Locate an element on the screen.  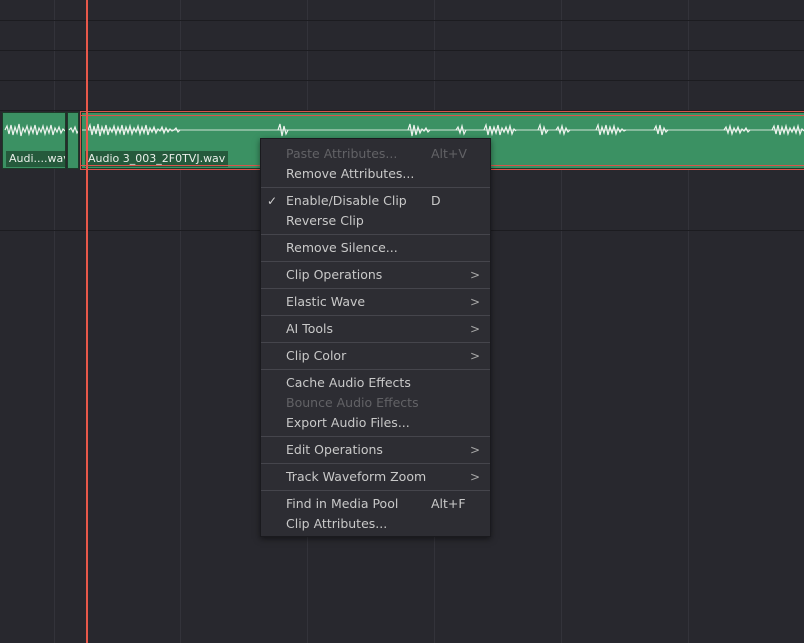
clip-label: Audi....wav is located at coordinates (35, 159).